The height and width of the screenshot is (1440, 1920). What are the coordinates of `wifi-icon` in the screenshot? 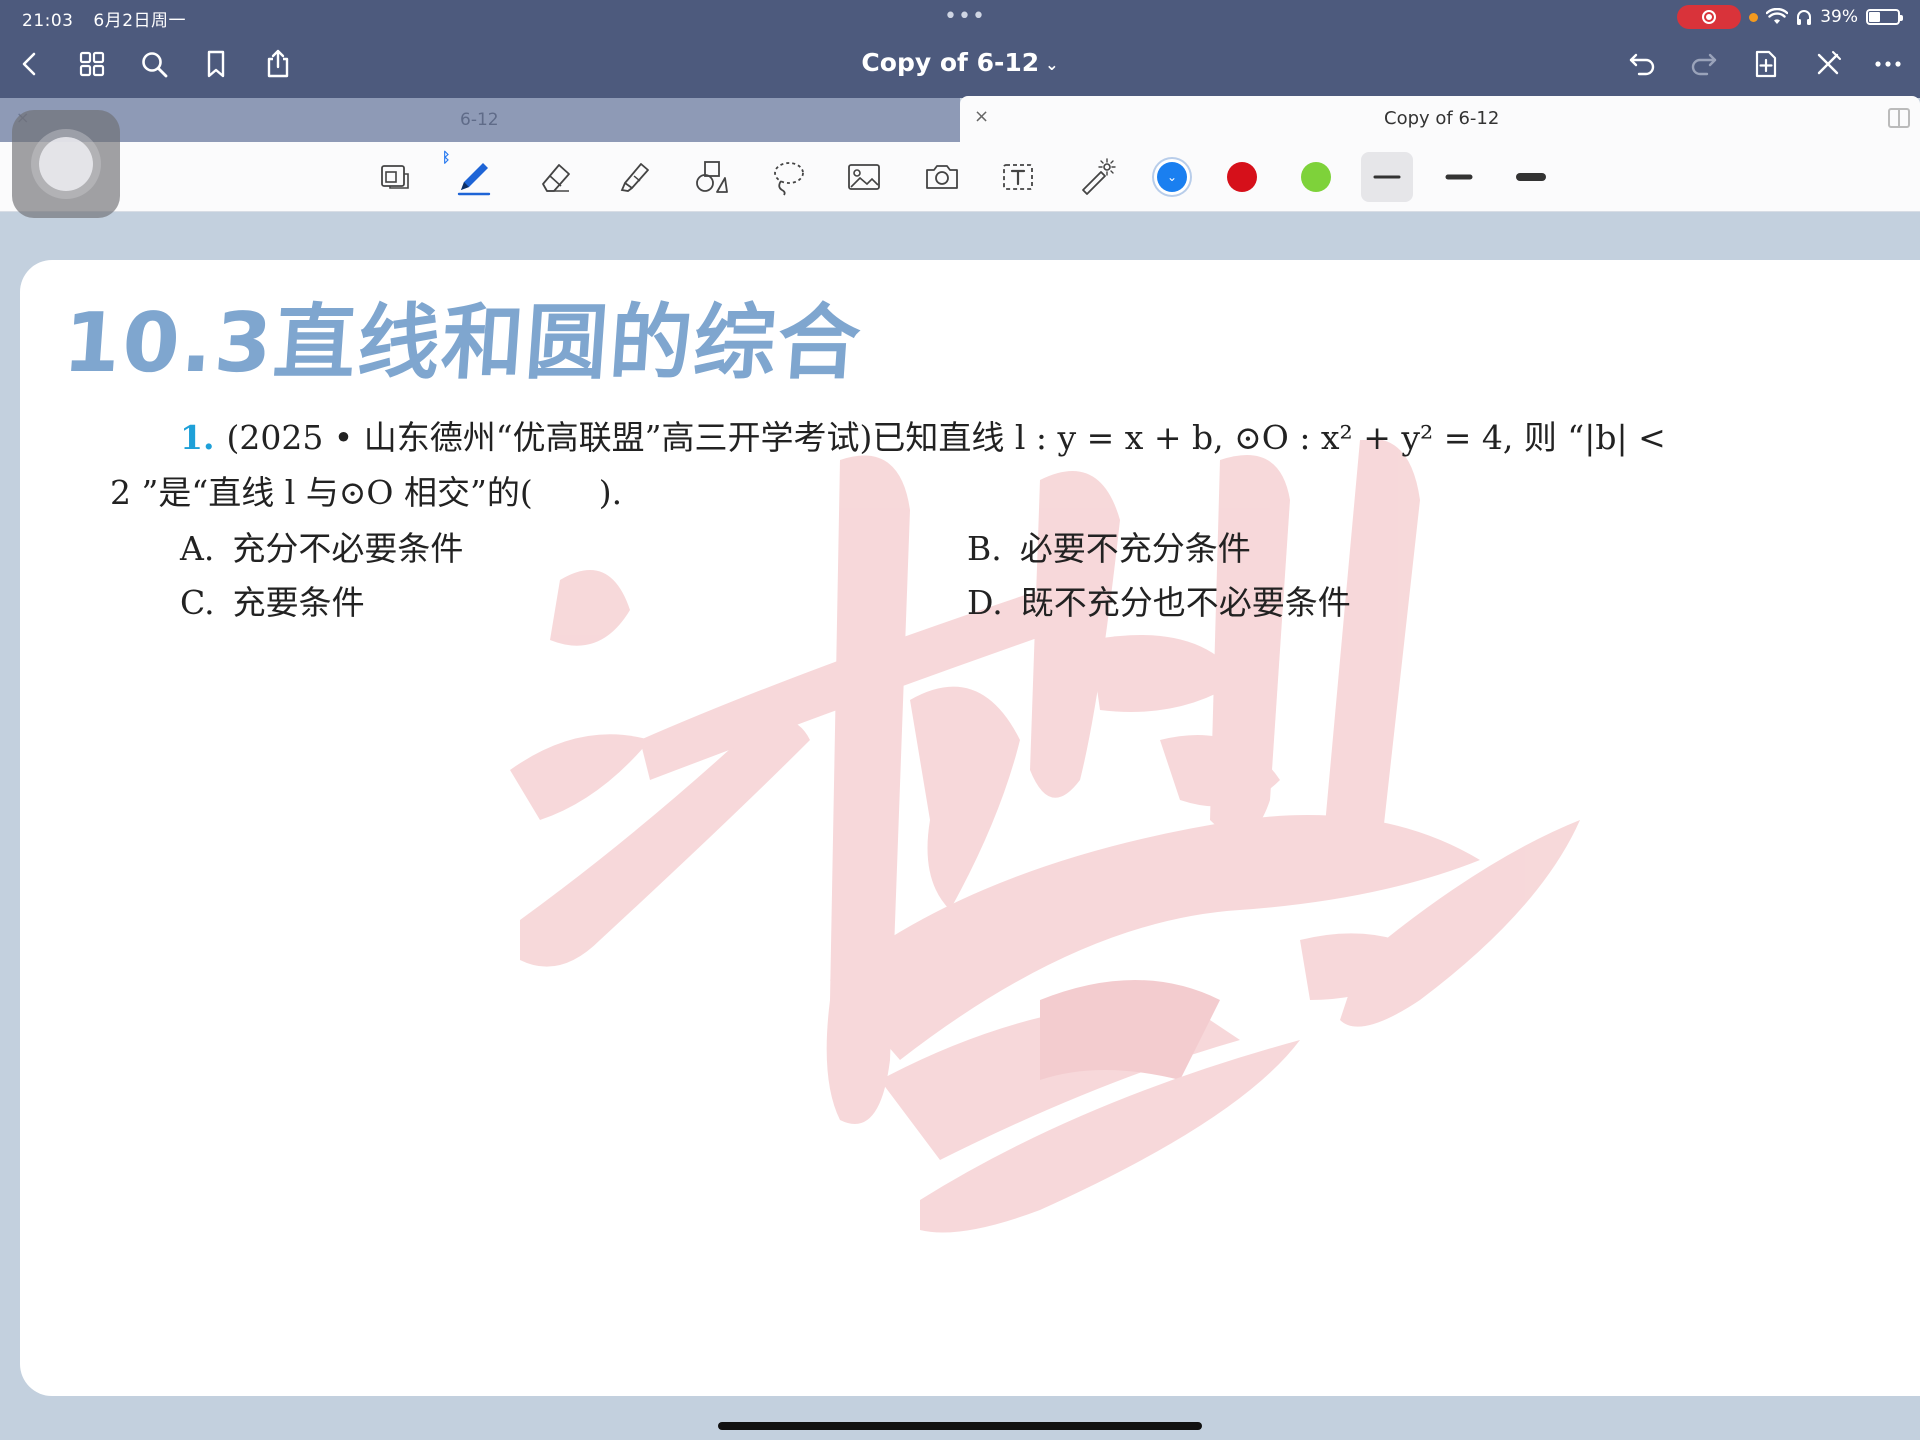 It's located at (1777, 16).